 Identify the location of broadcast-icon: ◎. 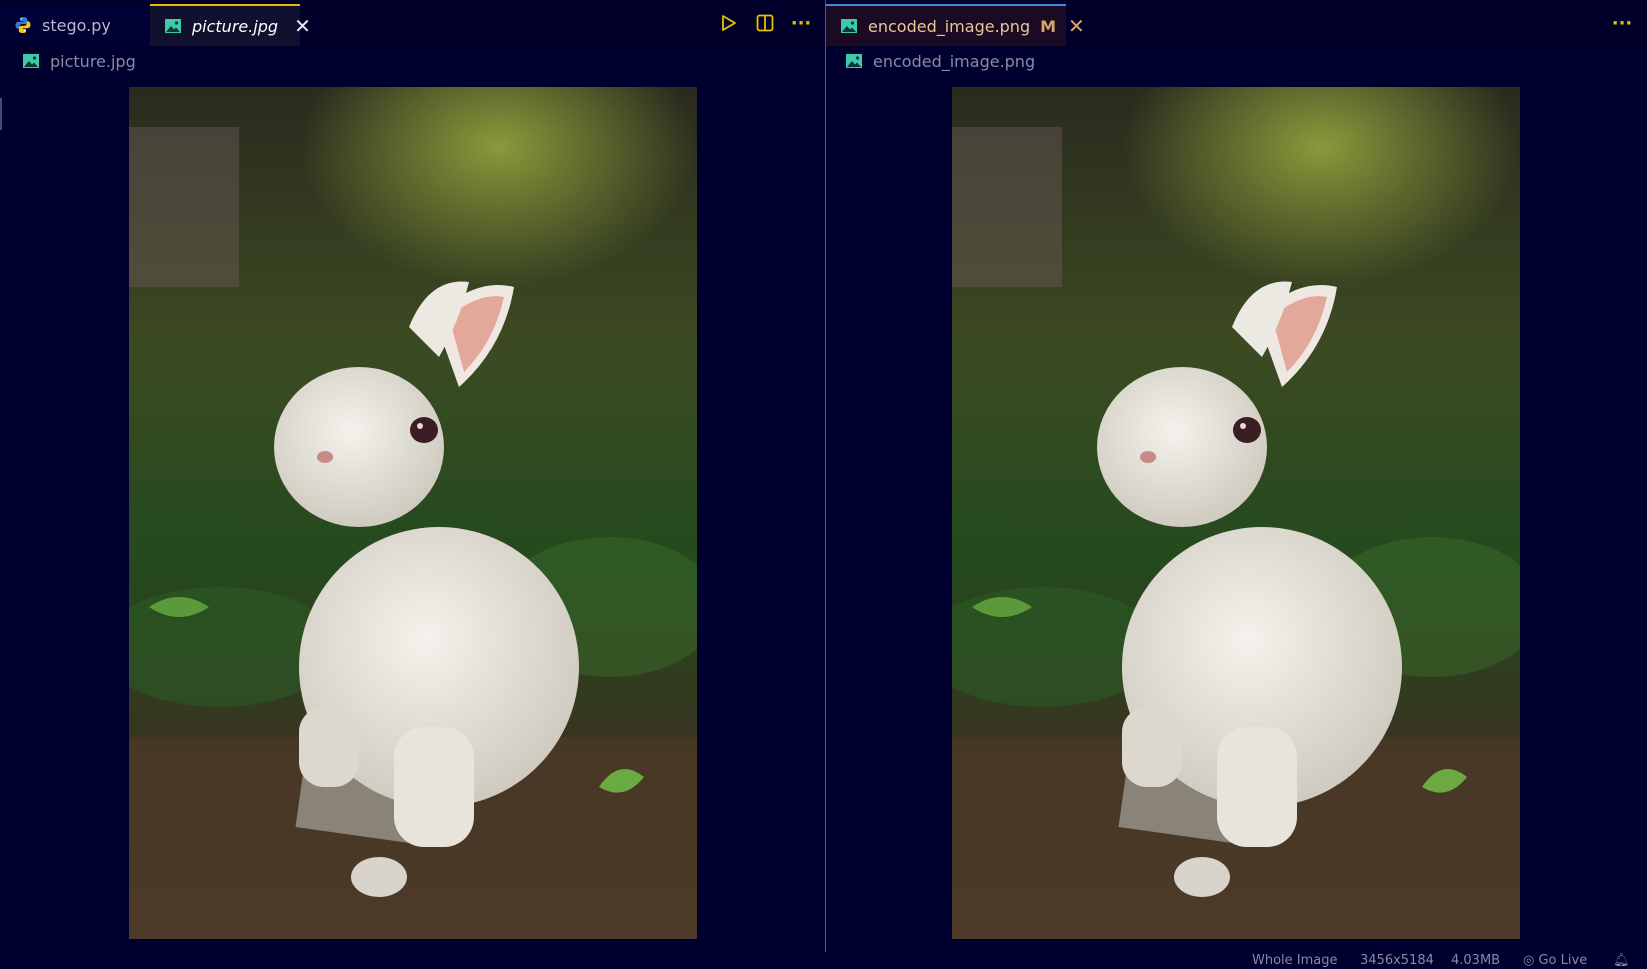
(1529, 960).